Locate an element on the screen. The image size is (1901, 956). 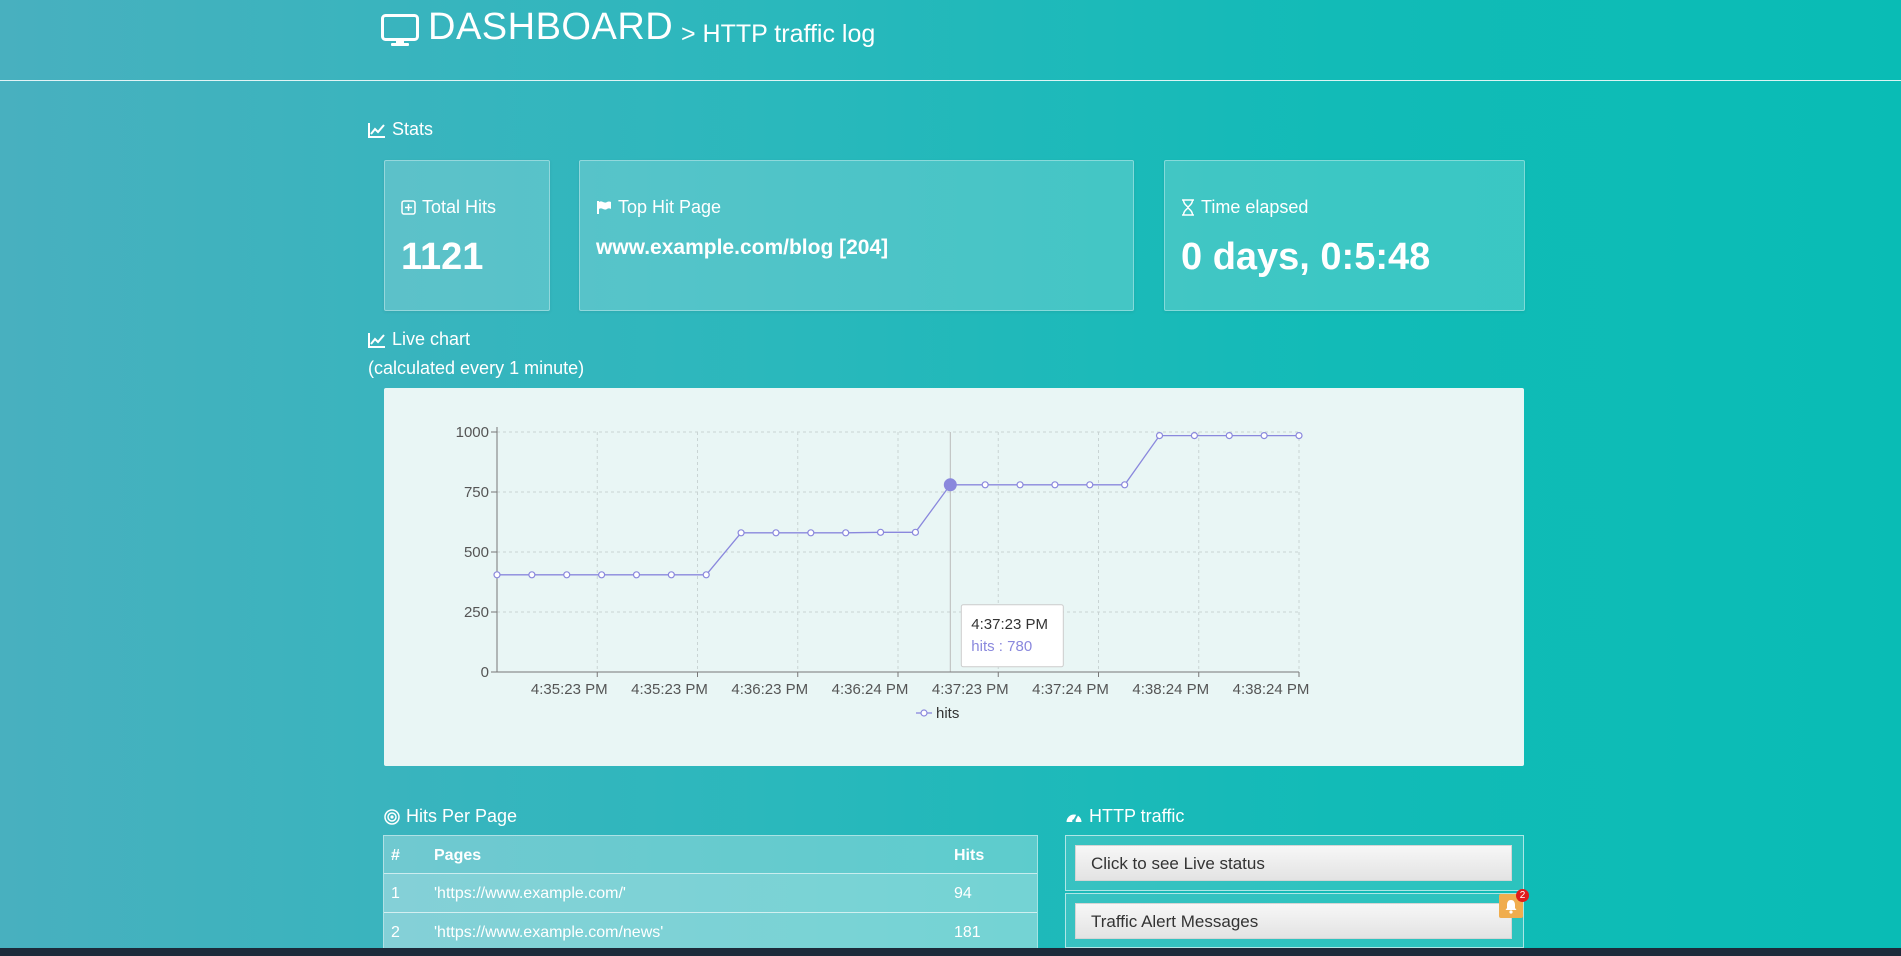
legend-label: hits is located at coordinates (947, 713).